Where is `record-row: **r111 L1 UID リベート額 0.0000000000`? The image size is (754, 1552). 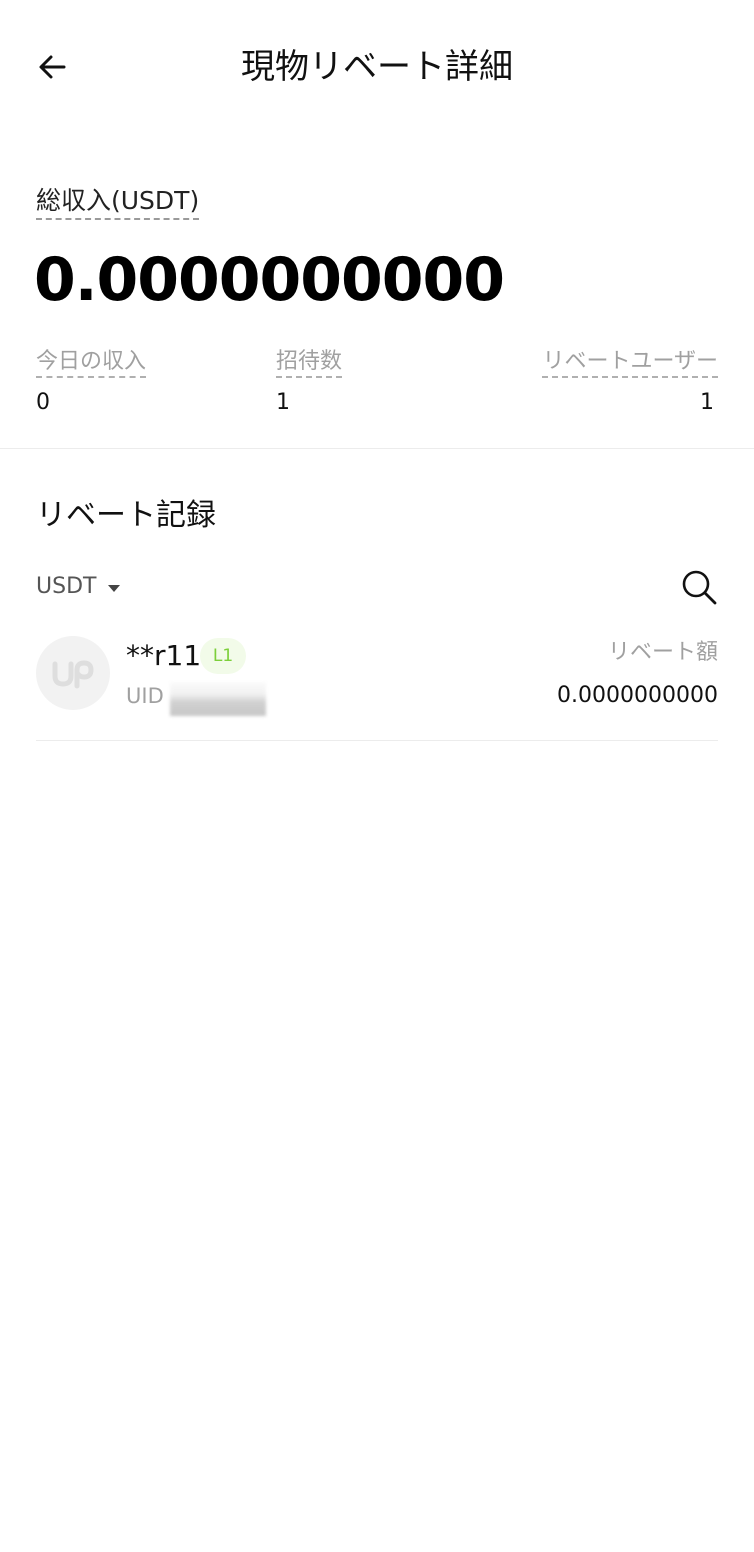
record-row: **r111 L1 UID リベート額 0.0000000000 is located at coordinates (377, 687).